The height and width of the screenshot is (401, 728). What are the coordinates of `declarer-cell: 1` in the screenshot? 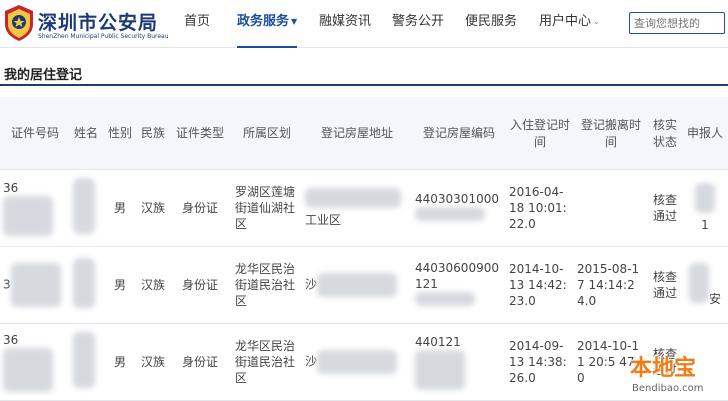 It's located at (705, 208).